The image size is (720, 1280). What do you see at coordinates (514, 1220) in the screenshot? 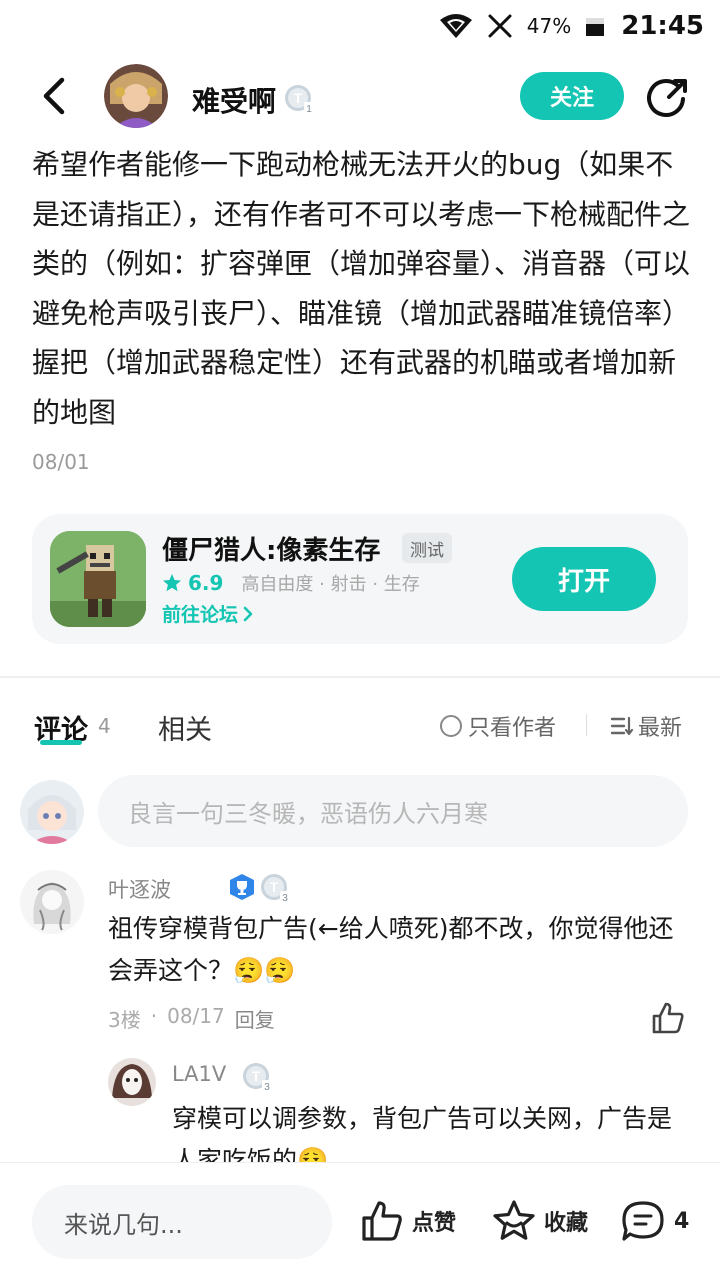
I see `star-outline-icon` at bounding box center [514, 1220].